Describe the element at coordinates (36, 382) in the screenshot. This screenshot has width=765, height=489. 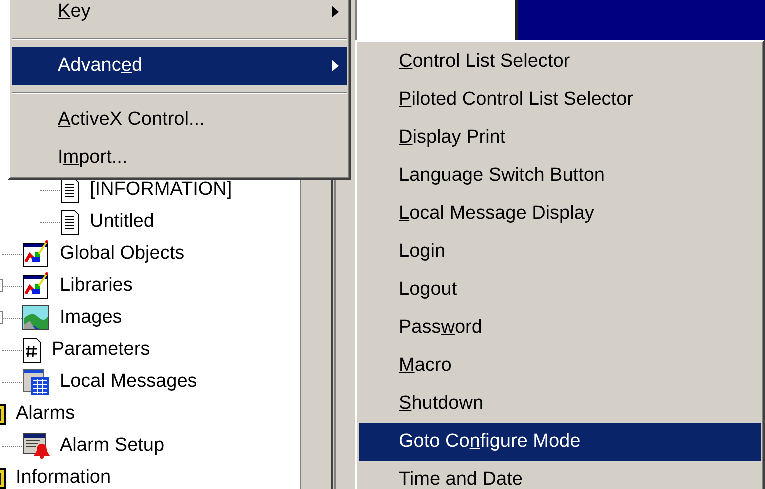
I see `message-table-icon` at that location.